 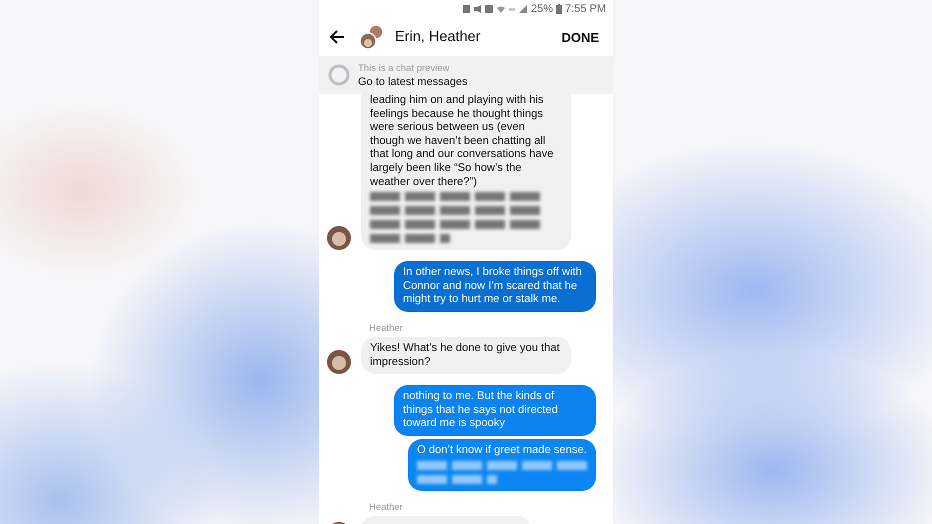 I want to click on chat-ring-icon, so click(x=339, y=75).